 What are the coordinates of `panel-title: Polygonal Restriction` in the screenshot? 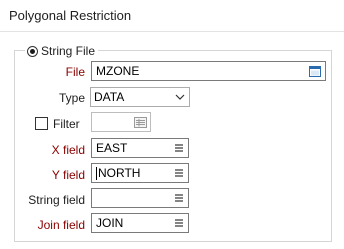 It's located at (70, 15).